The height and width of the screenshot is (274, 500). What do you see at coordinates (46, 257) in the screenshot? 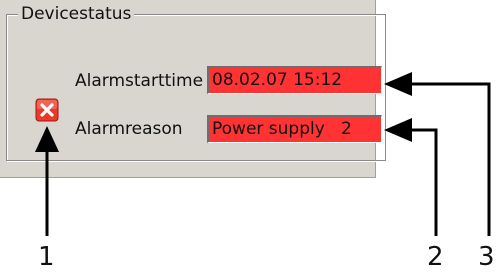
I see `callout-label-1: 1` at bounding box center [46, 257].